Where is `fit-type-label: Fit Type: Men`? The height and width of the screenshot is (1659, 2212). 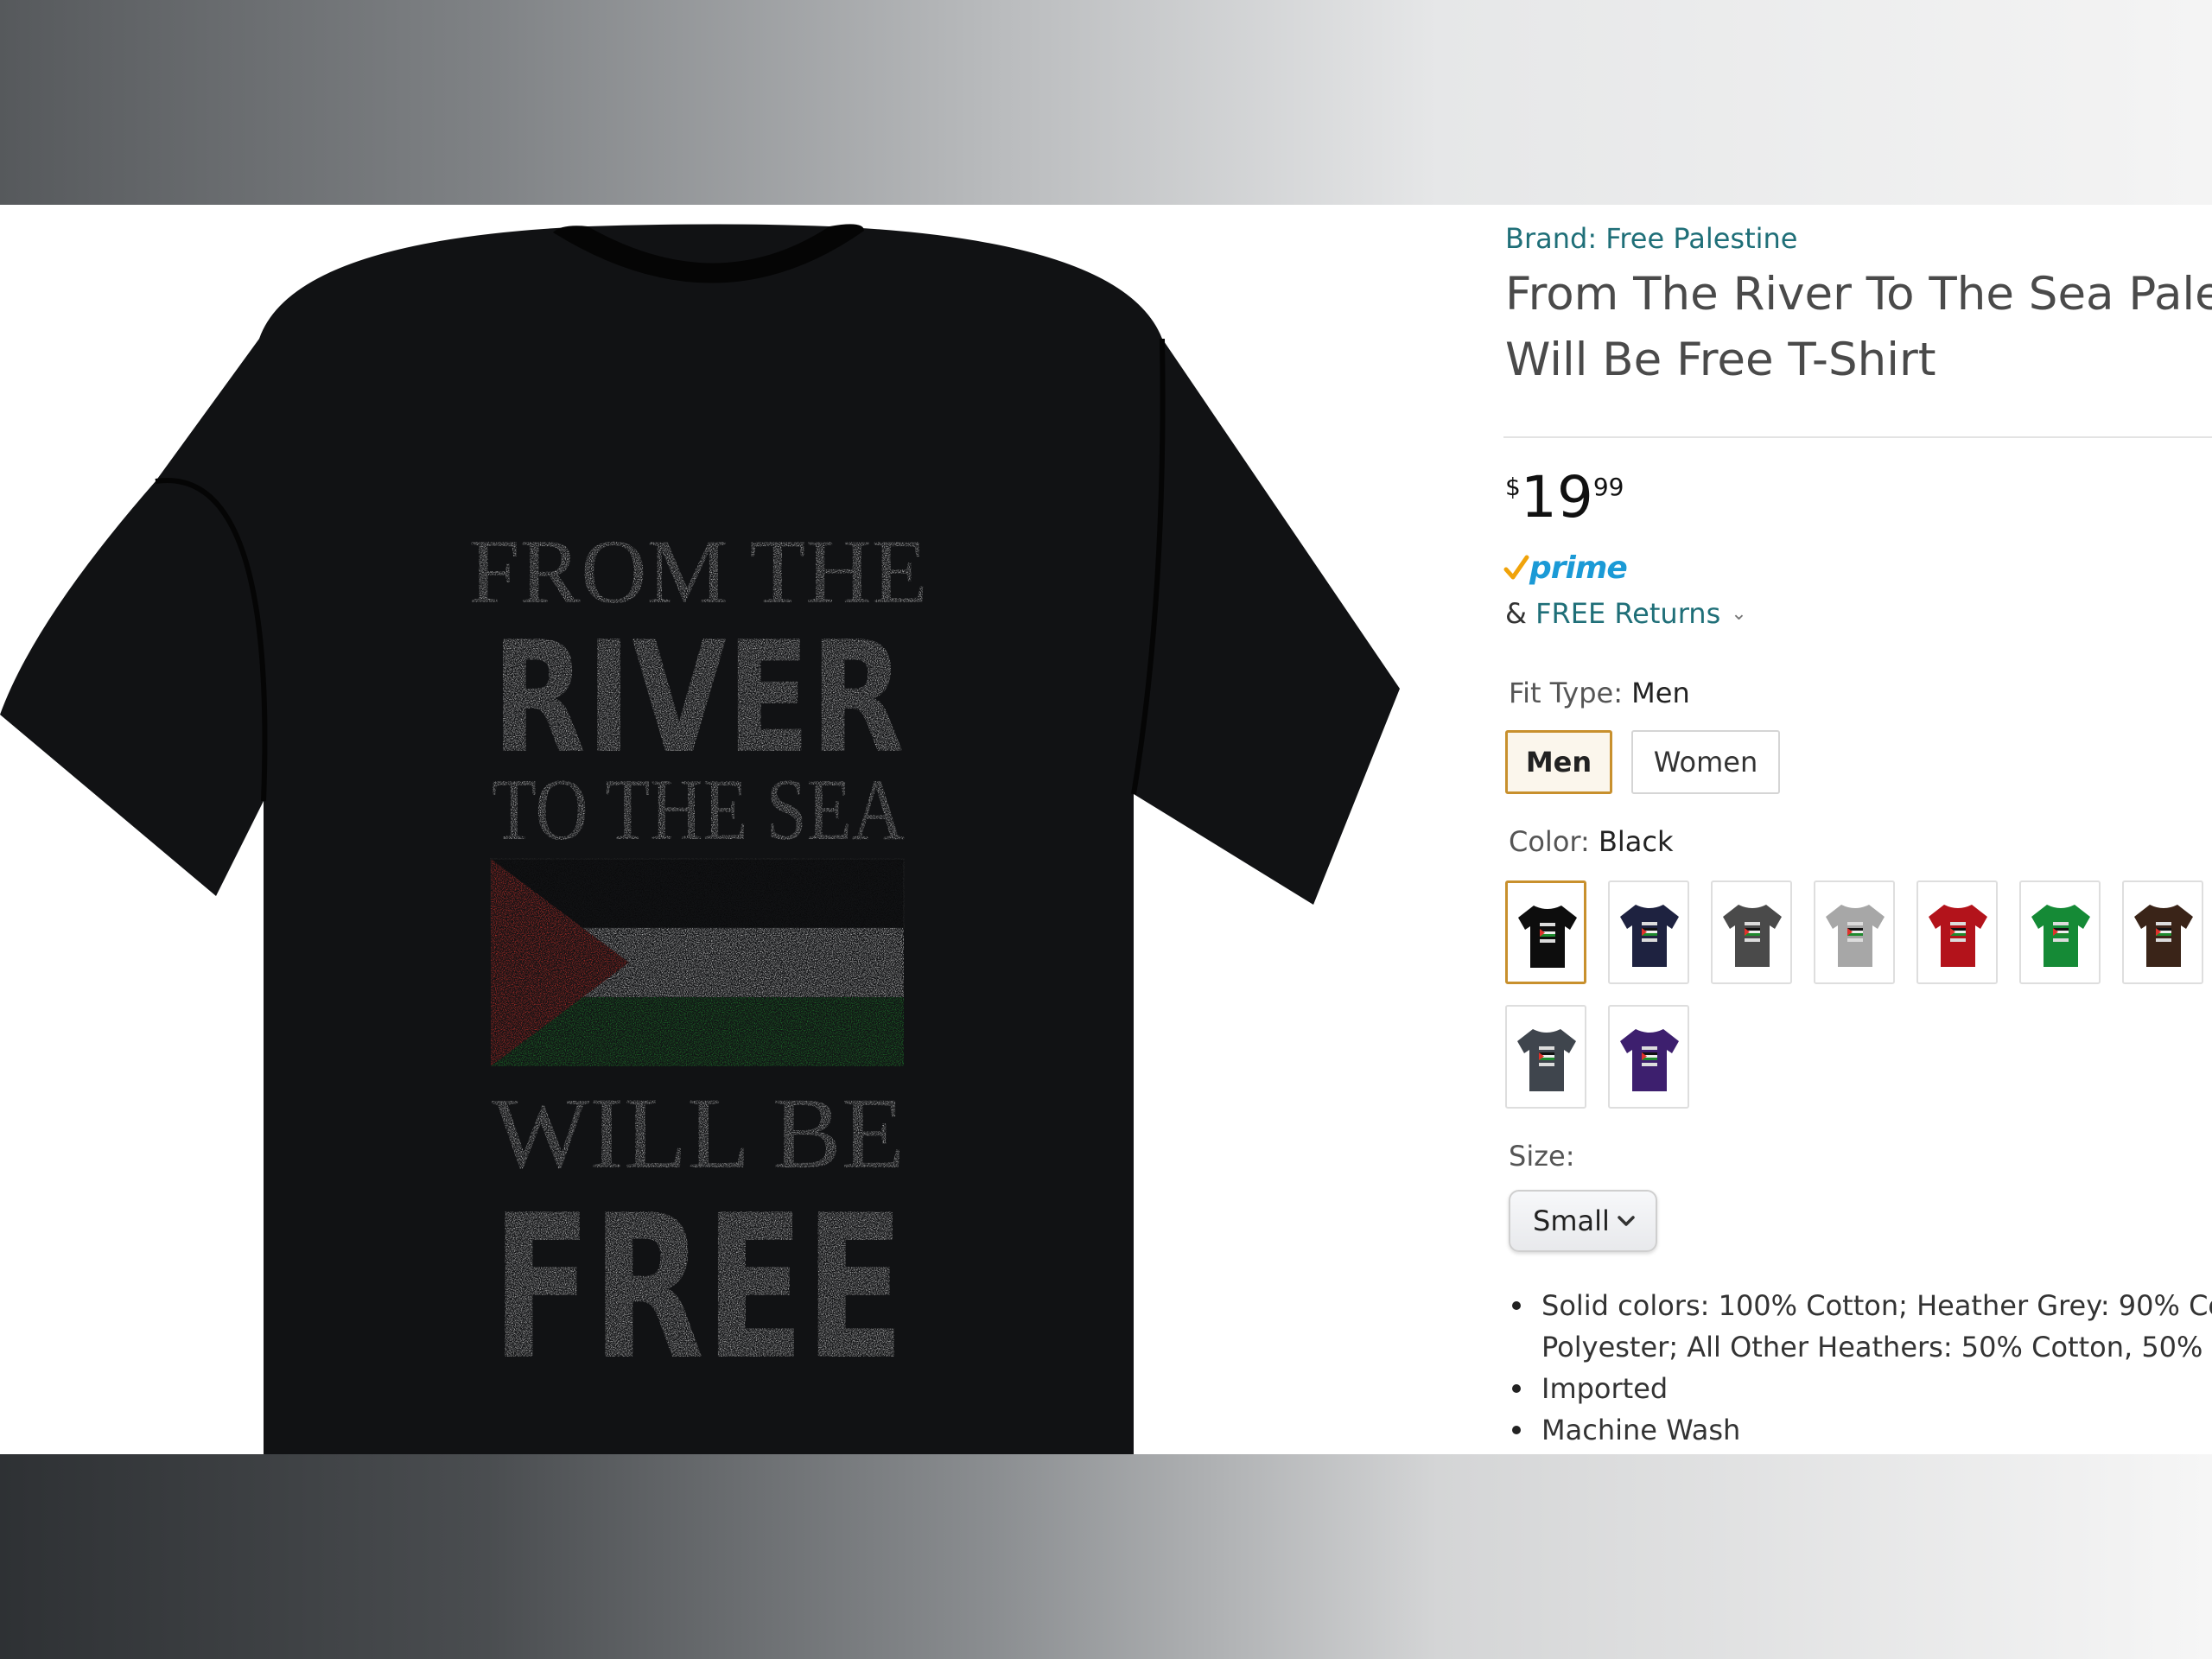
fit-type-label: Fit Type: Men is located at coordinates (1599, 693).